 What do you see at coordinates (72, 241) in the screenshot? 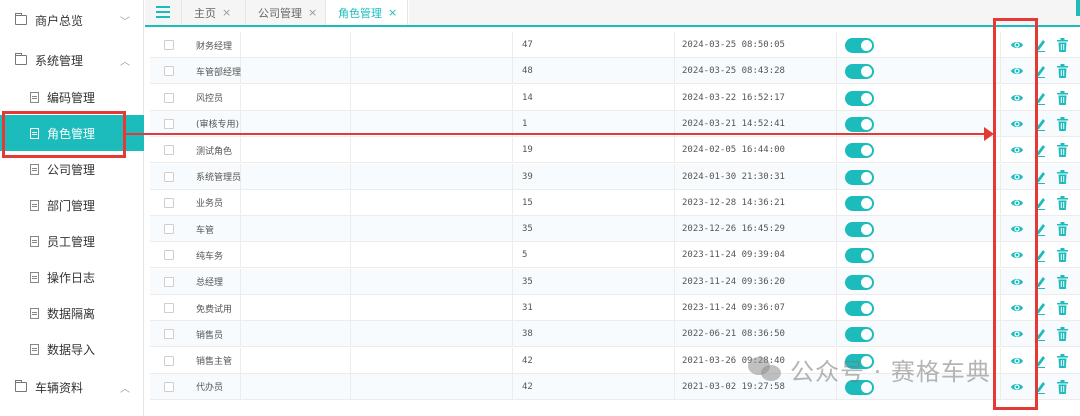
I see `sidebar-item-employee-management: 员工管理` at bounding box center [72, 241].